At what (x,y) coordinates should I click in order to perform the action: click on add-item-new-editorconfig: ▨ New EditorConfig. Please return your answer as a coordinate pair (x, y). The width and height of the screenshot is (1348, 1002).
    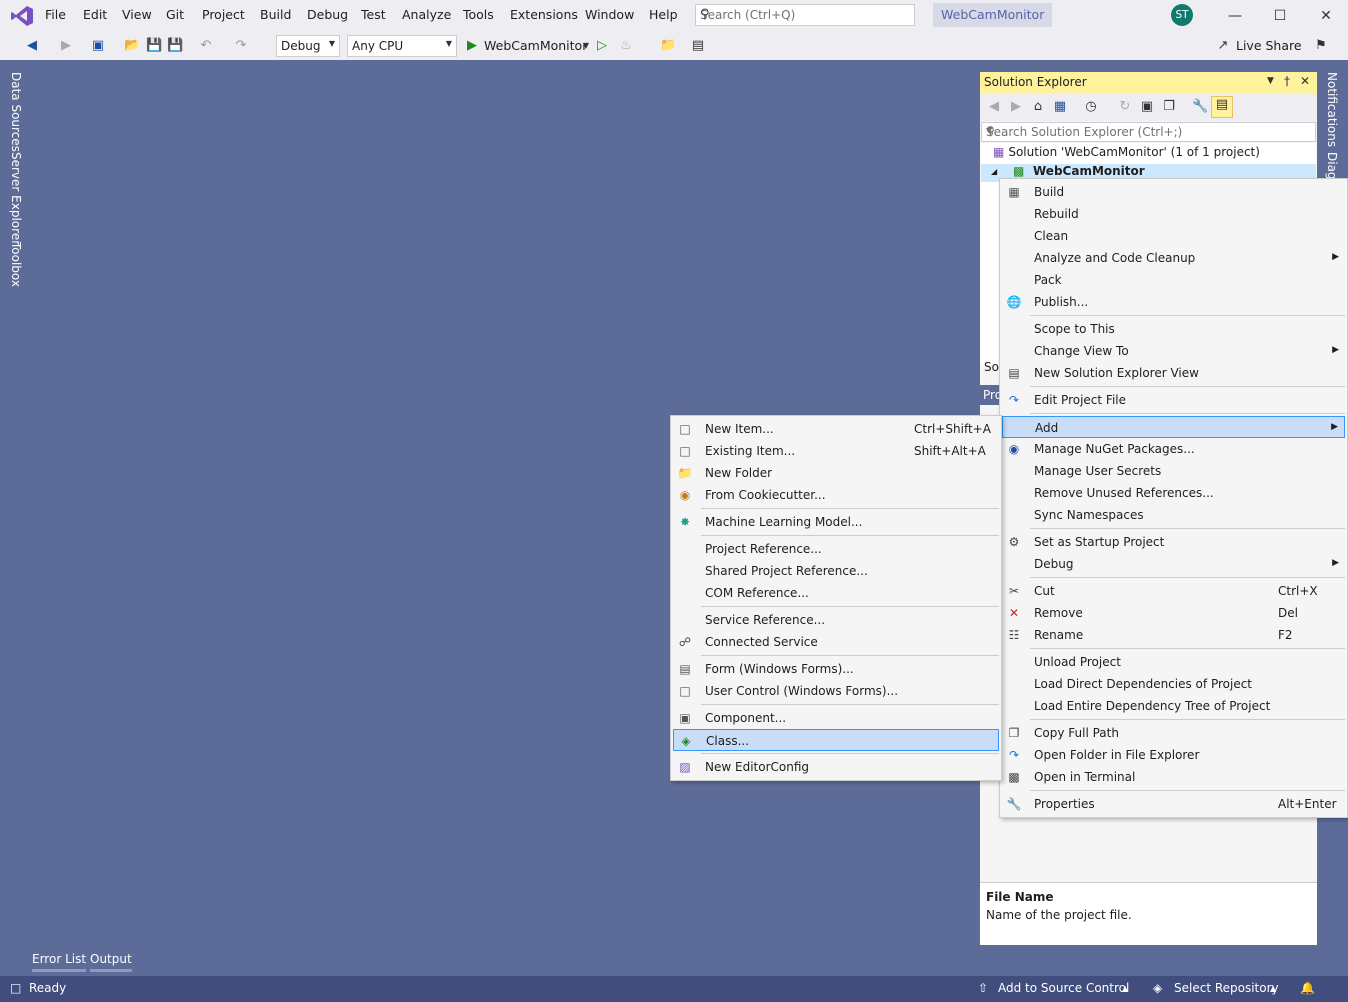
    Looking at the image, I should click on (836, 767).